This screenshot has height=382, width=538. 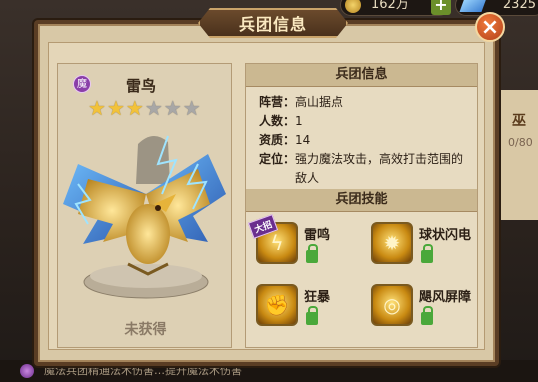 I want to click on gem-amount: 2325, so click(x=519, y=6).